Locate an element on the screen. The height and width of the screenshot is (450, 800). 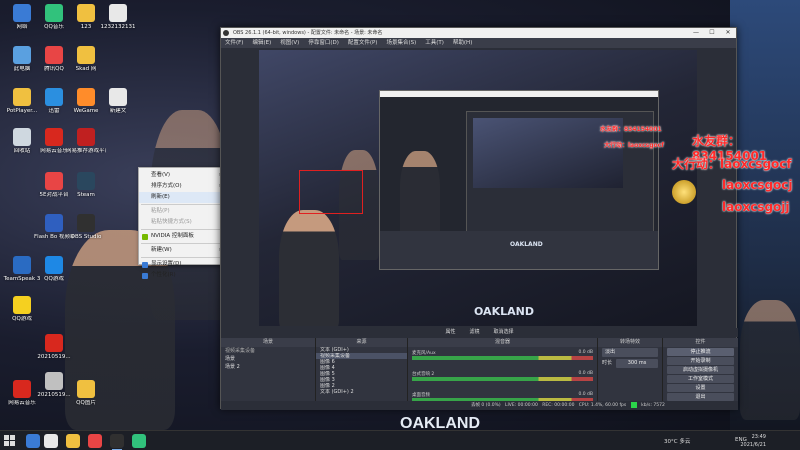
controls-title: 控件 is located at coordinates (700, 342).